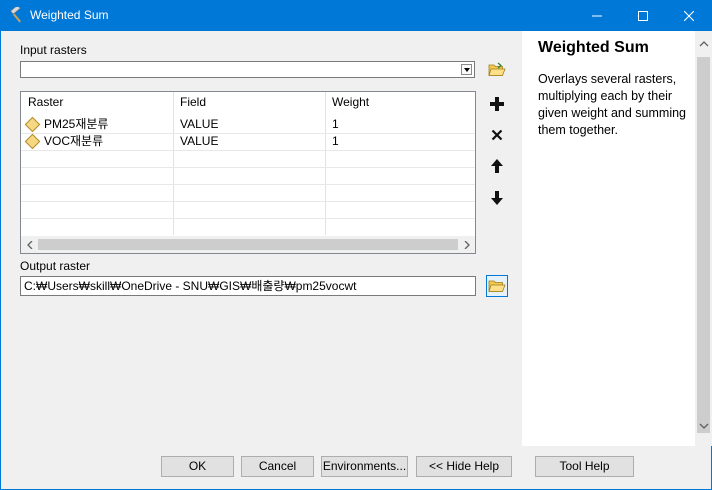  I want to click on column-header-field: Field, so click(249, 102).